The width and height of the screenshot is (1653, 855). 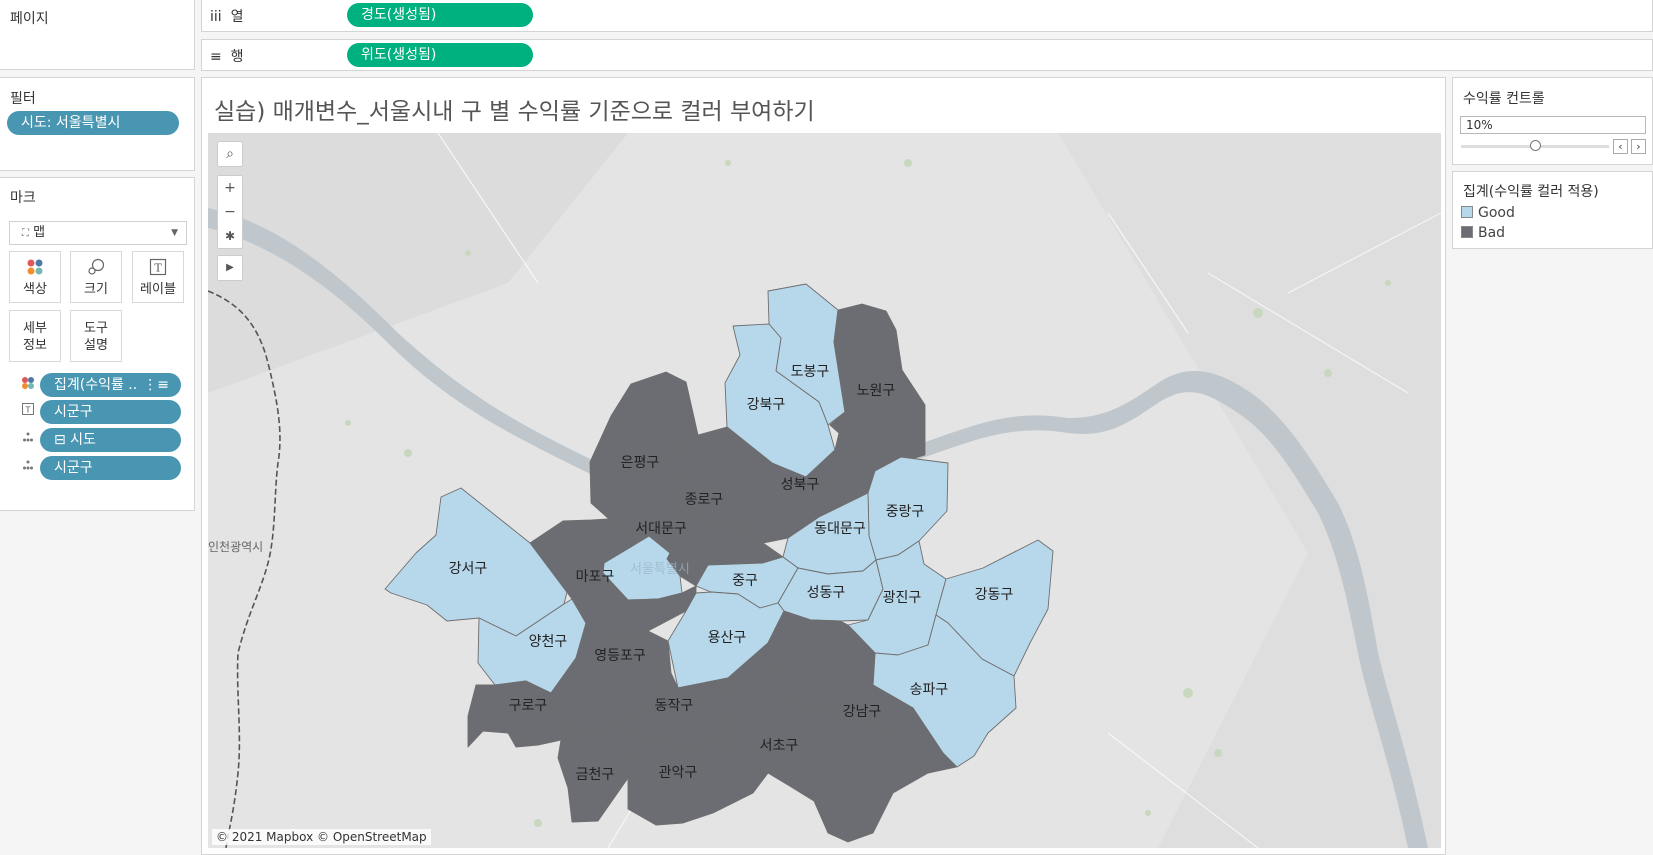 What do you see at coordinates (468, 569) in the screenshot?
I see `district-label: 강서구` at bounding box center [468, 569].